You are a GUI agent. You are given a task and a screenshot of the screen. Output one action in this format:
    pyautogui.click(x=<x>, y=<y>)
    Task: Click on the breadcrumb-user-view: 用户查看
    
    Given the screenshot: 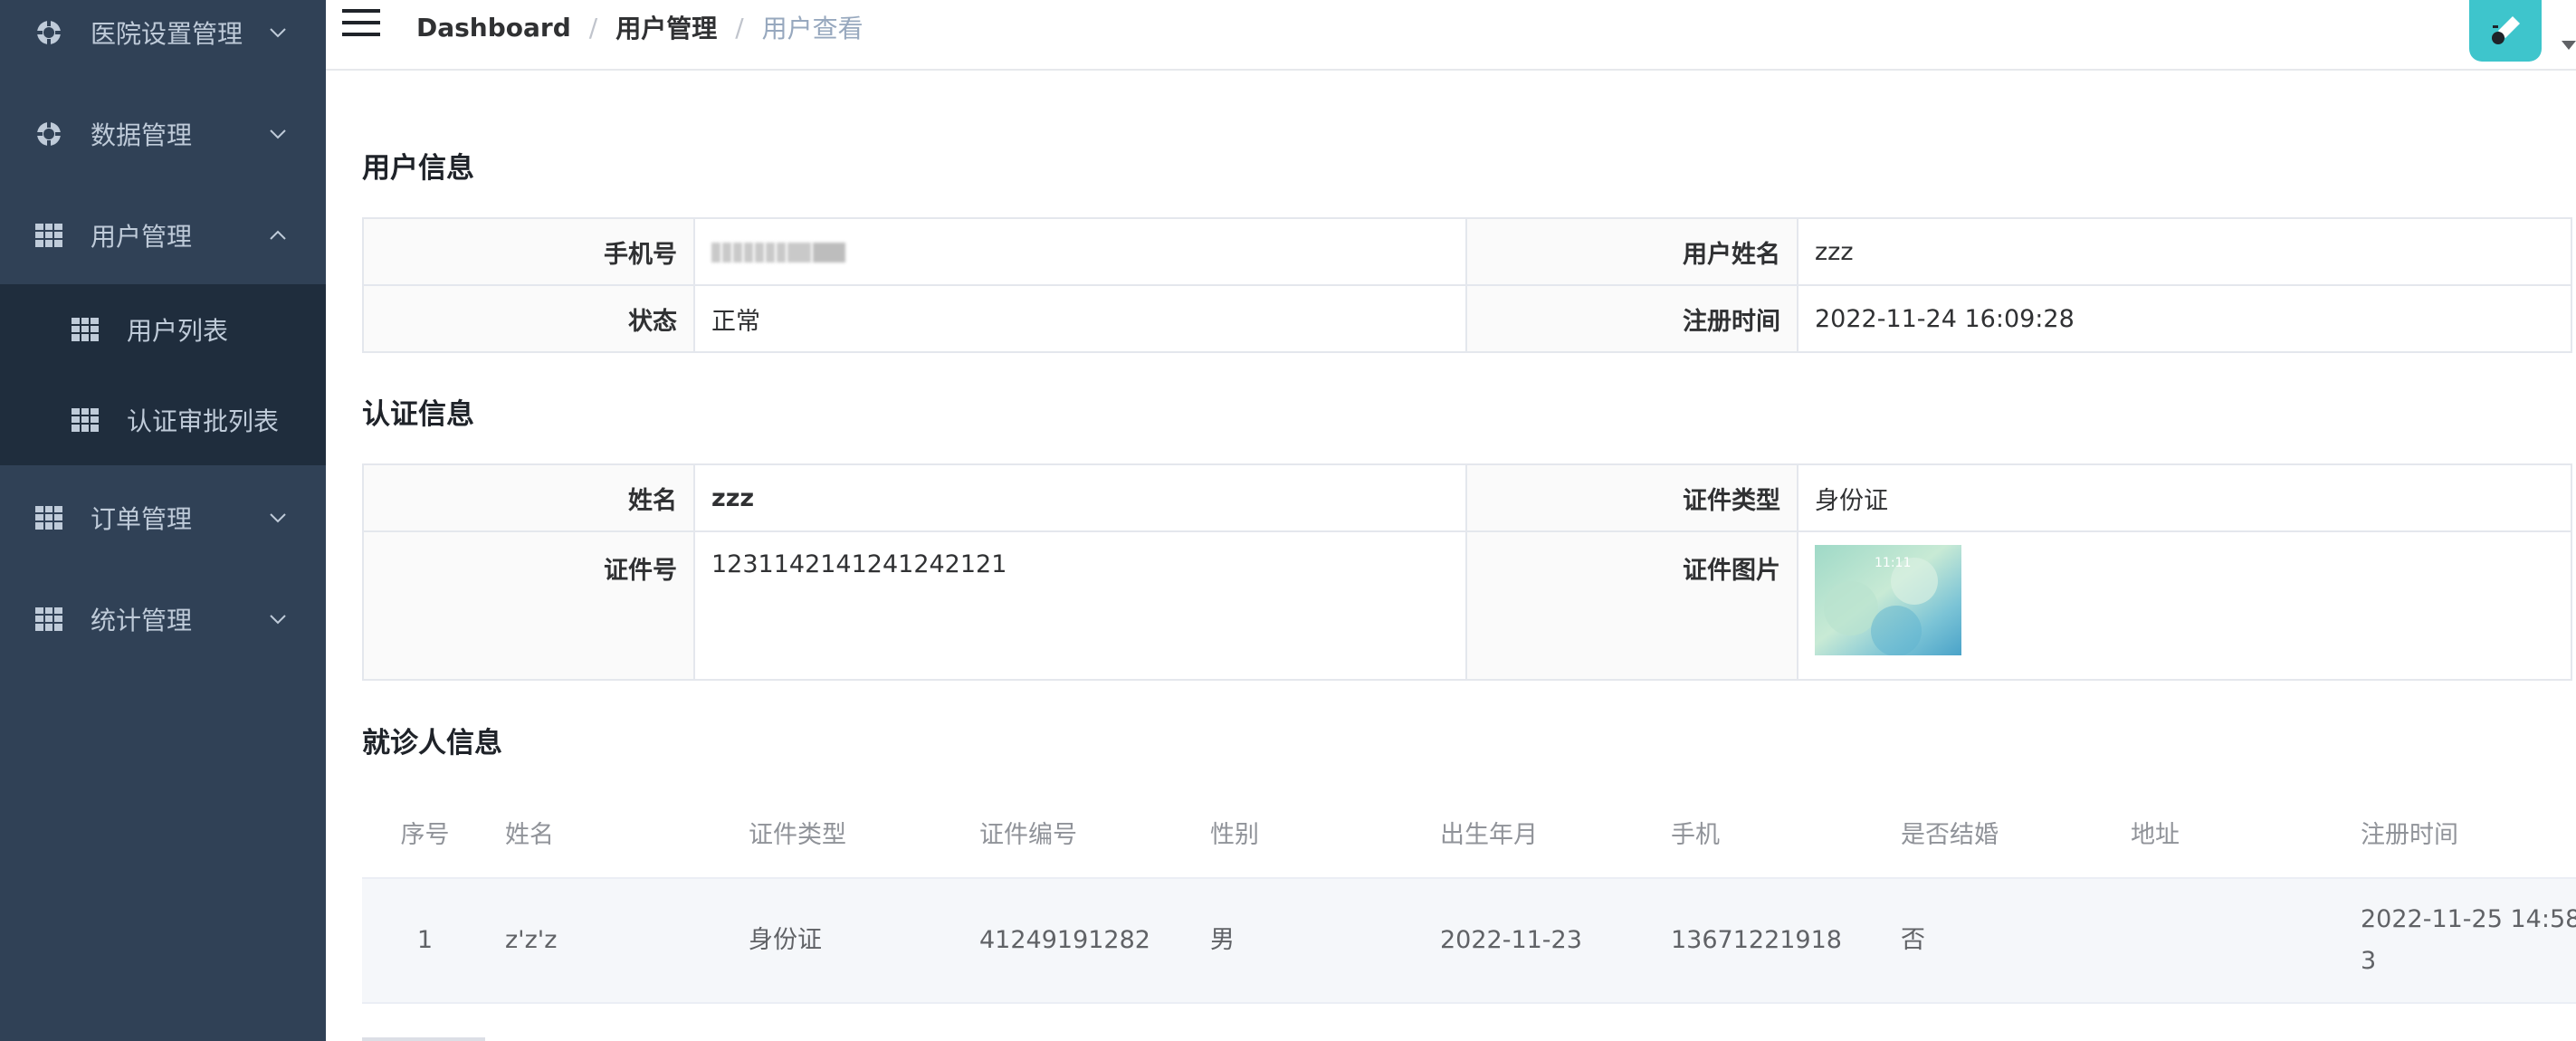 What is the action you would take?
    pyautogui.click(x=812, y=28)
    